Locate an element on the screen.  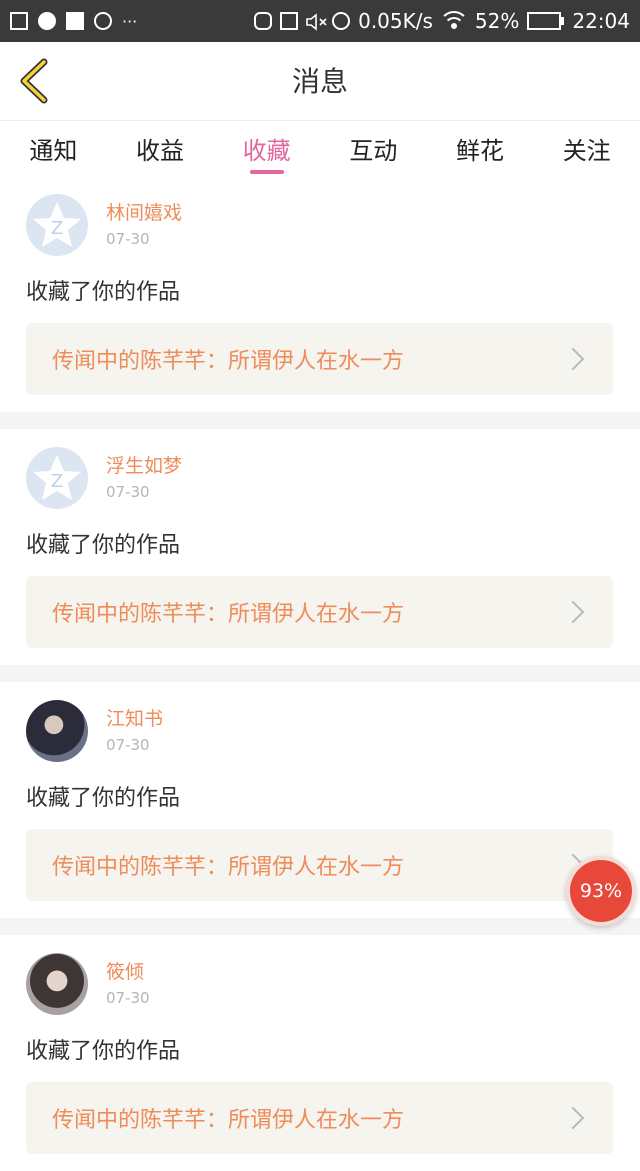
wifi-icon is located at coordinates (453, 21).